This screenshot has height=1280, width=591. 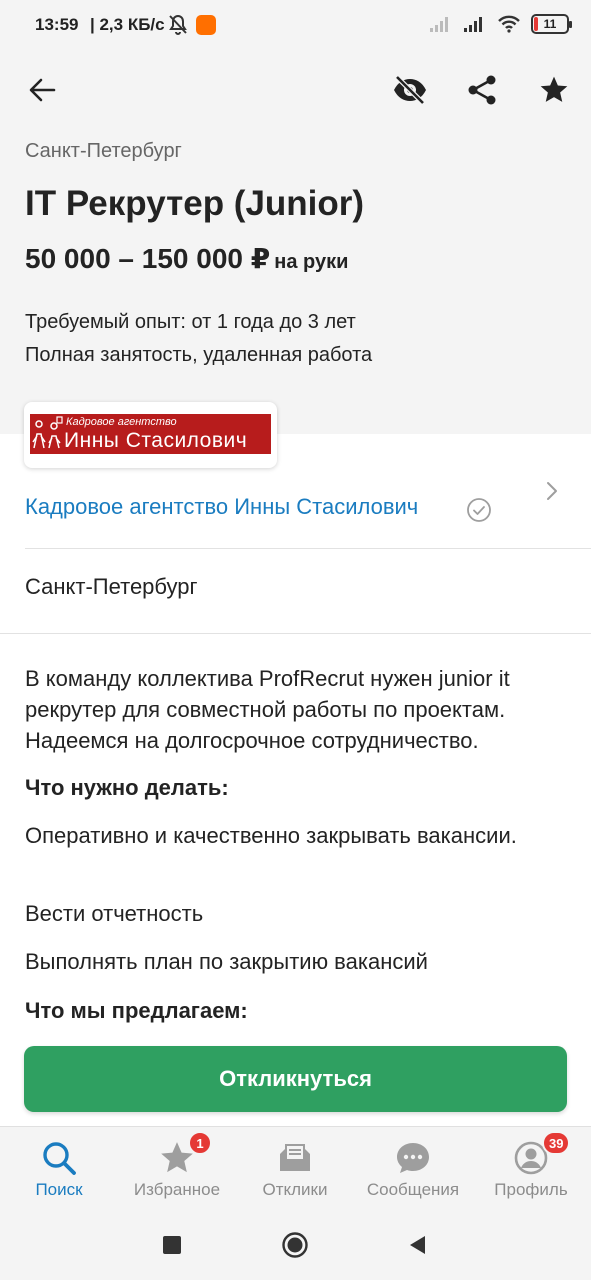 I want to click on favorite-button, so click(x=554, y=90).